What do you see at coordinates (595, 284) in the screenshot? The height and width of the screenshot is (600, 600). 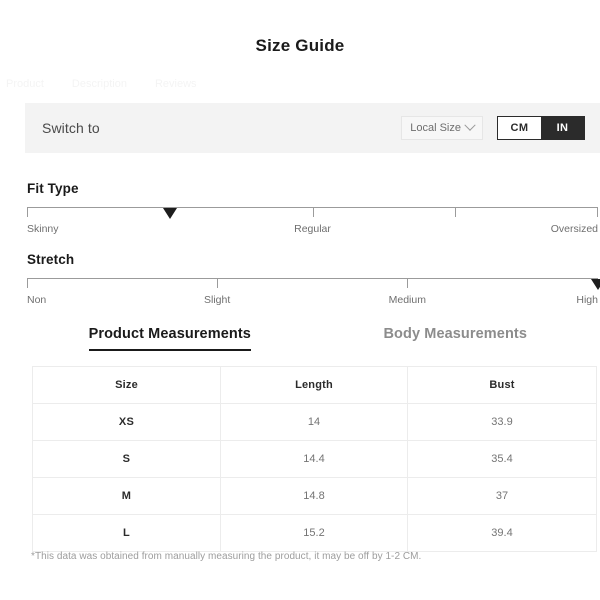 I see `stretch-marker` at bounding box center [595, 284].